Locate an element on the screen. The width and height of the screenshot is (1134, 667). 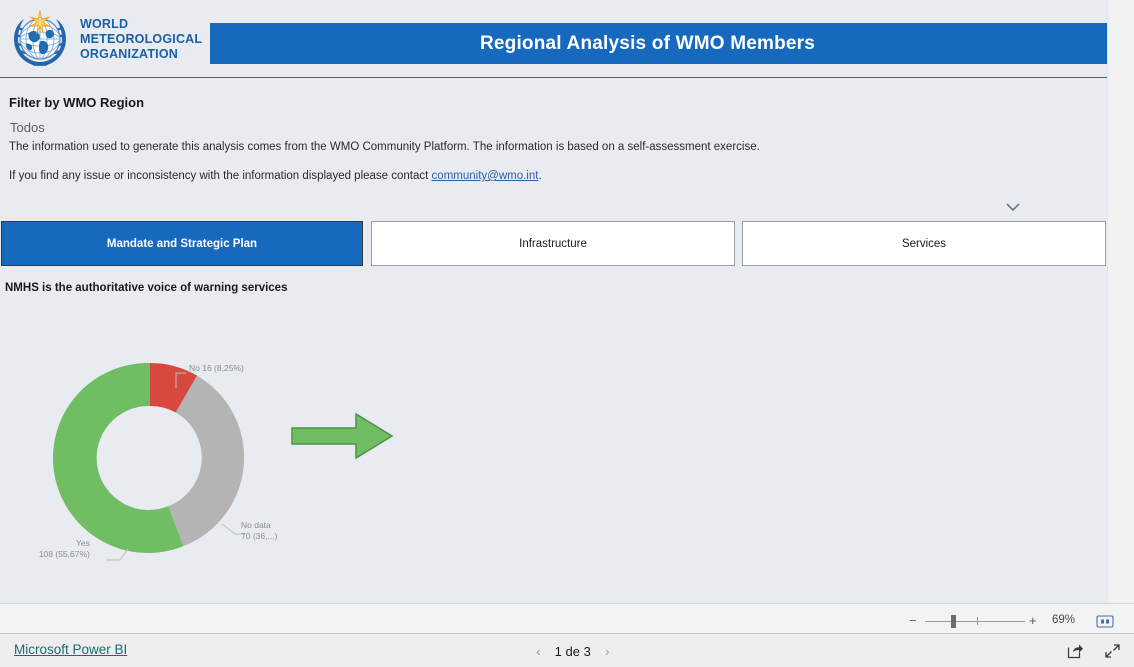
donut-label-no-data: No data 70 (36,...) is located at coordinates (259, 531).